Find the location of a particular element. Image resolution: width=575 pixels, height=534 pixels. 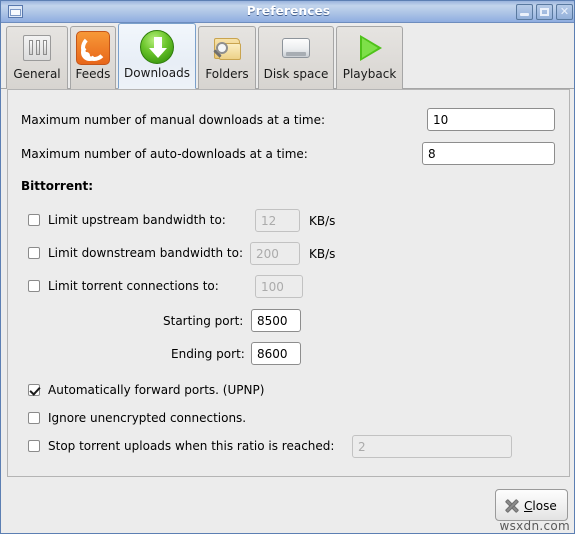

maximize-icon is located at coordinates (544, 12).